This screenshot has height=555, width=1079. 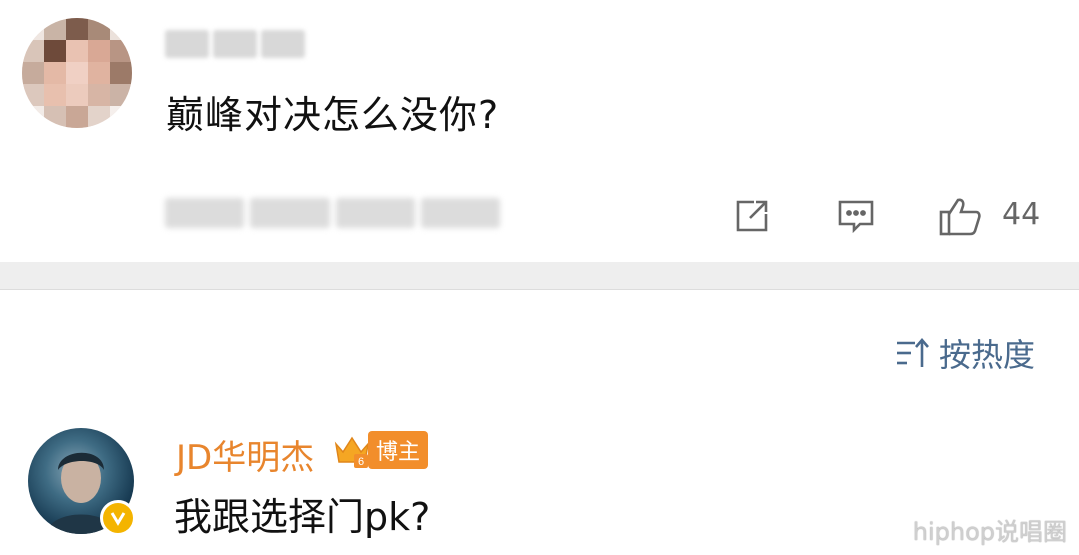 I want to click on comment-actions: 44, so click(x=539, y=215).